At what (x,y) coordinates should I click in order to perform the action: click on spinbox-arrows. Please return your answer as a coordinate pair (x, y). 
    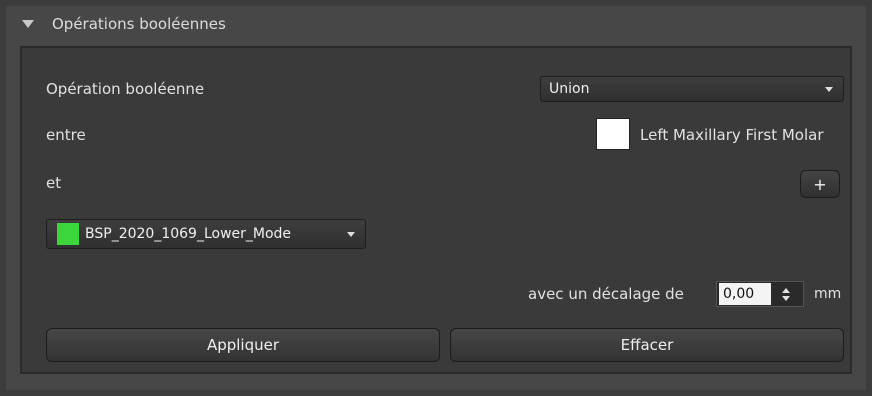
    Looking at the image, I should click on (786, 294).